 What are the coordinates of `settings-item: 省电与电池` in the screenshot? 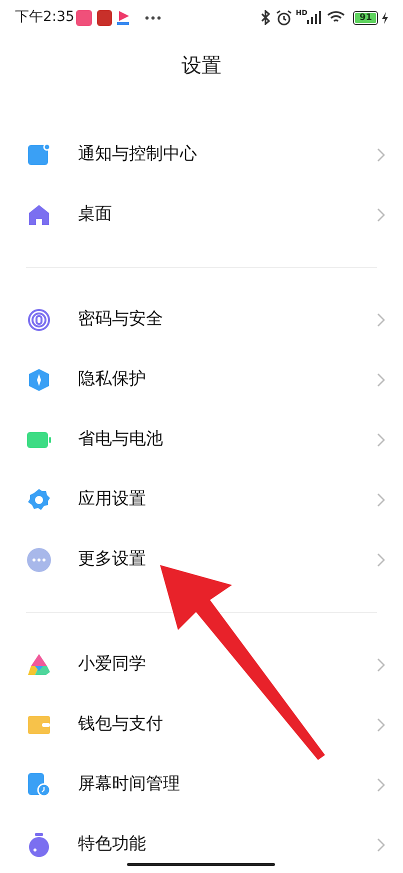 It's located at (201, 440).